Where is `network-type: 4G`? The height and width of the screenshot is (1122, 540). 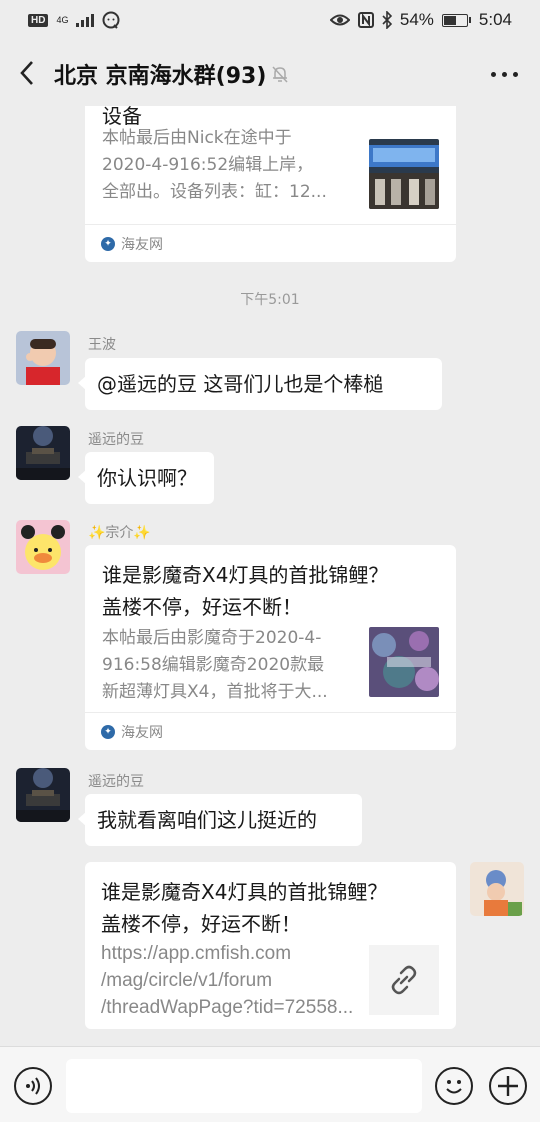 network-type: 4G is located at coordinates (62, 19).